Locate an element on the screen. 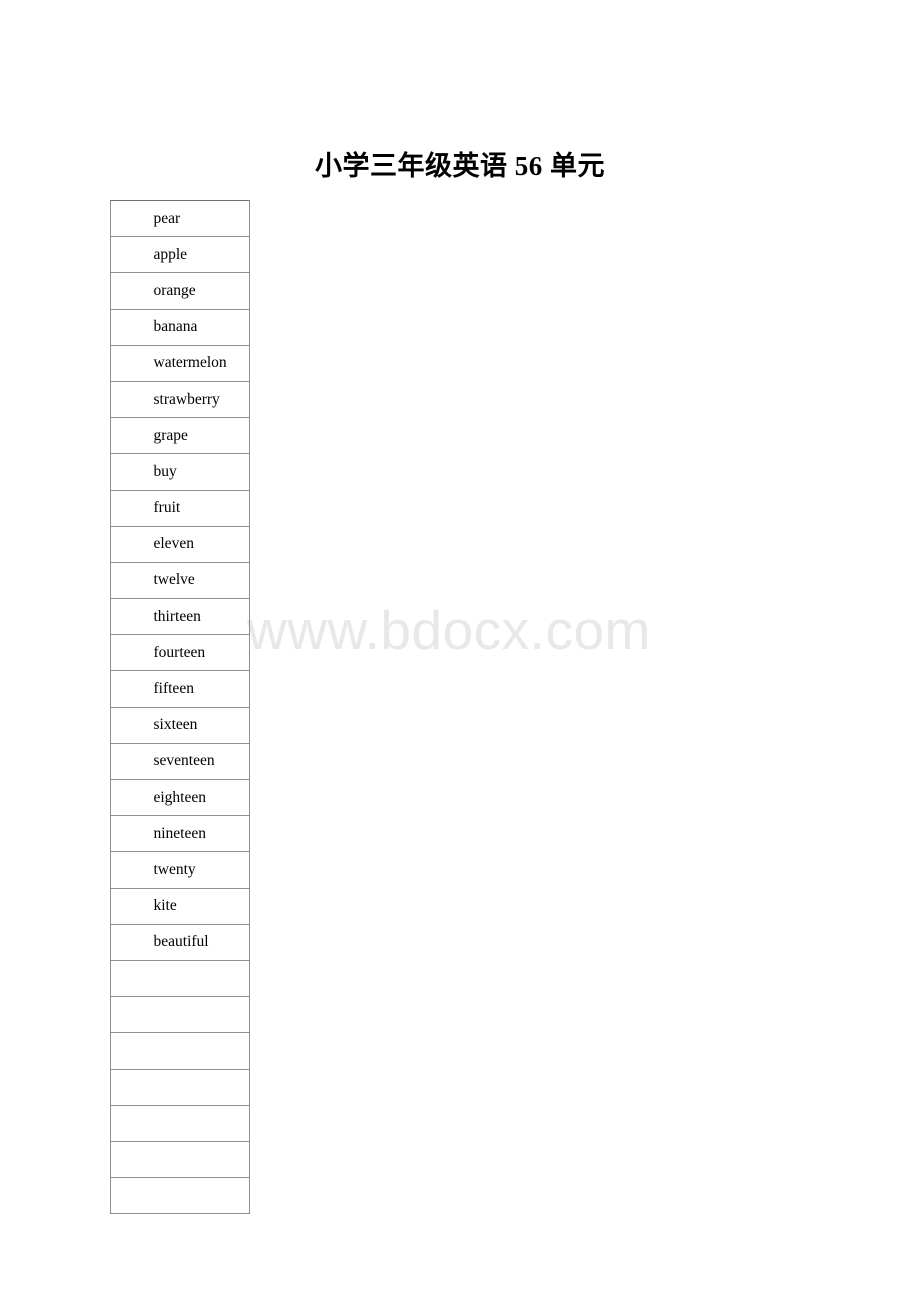 The height and width of the screenshot is (1302, 920). vocabulary-word-cell: eleven is located at coordinates (180, 544).